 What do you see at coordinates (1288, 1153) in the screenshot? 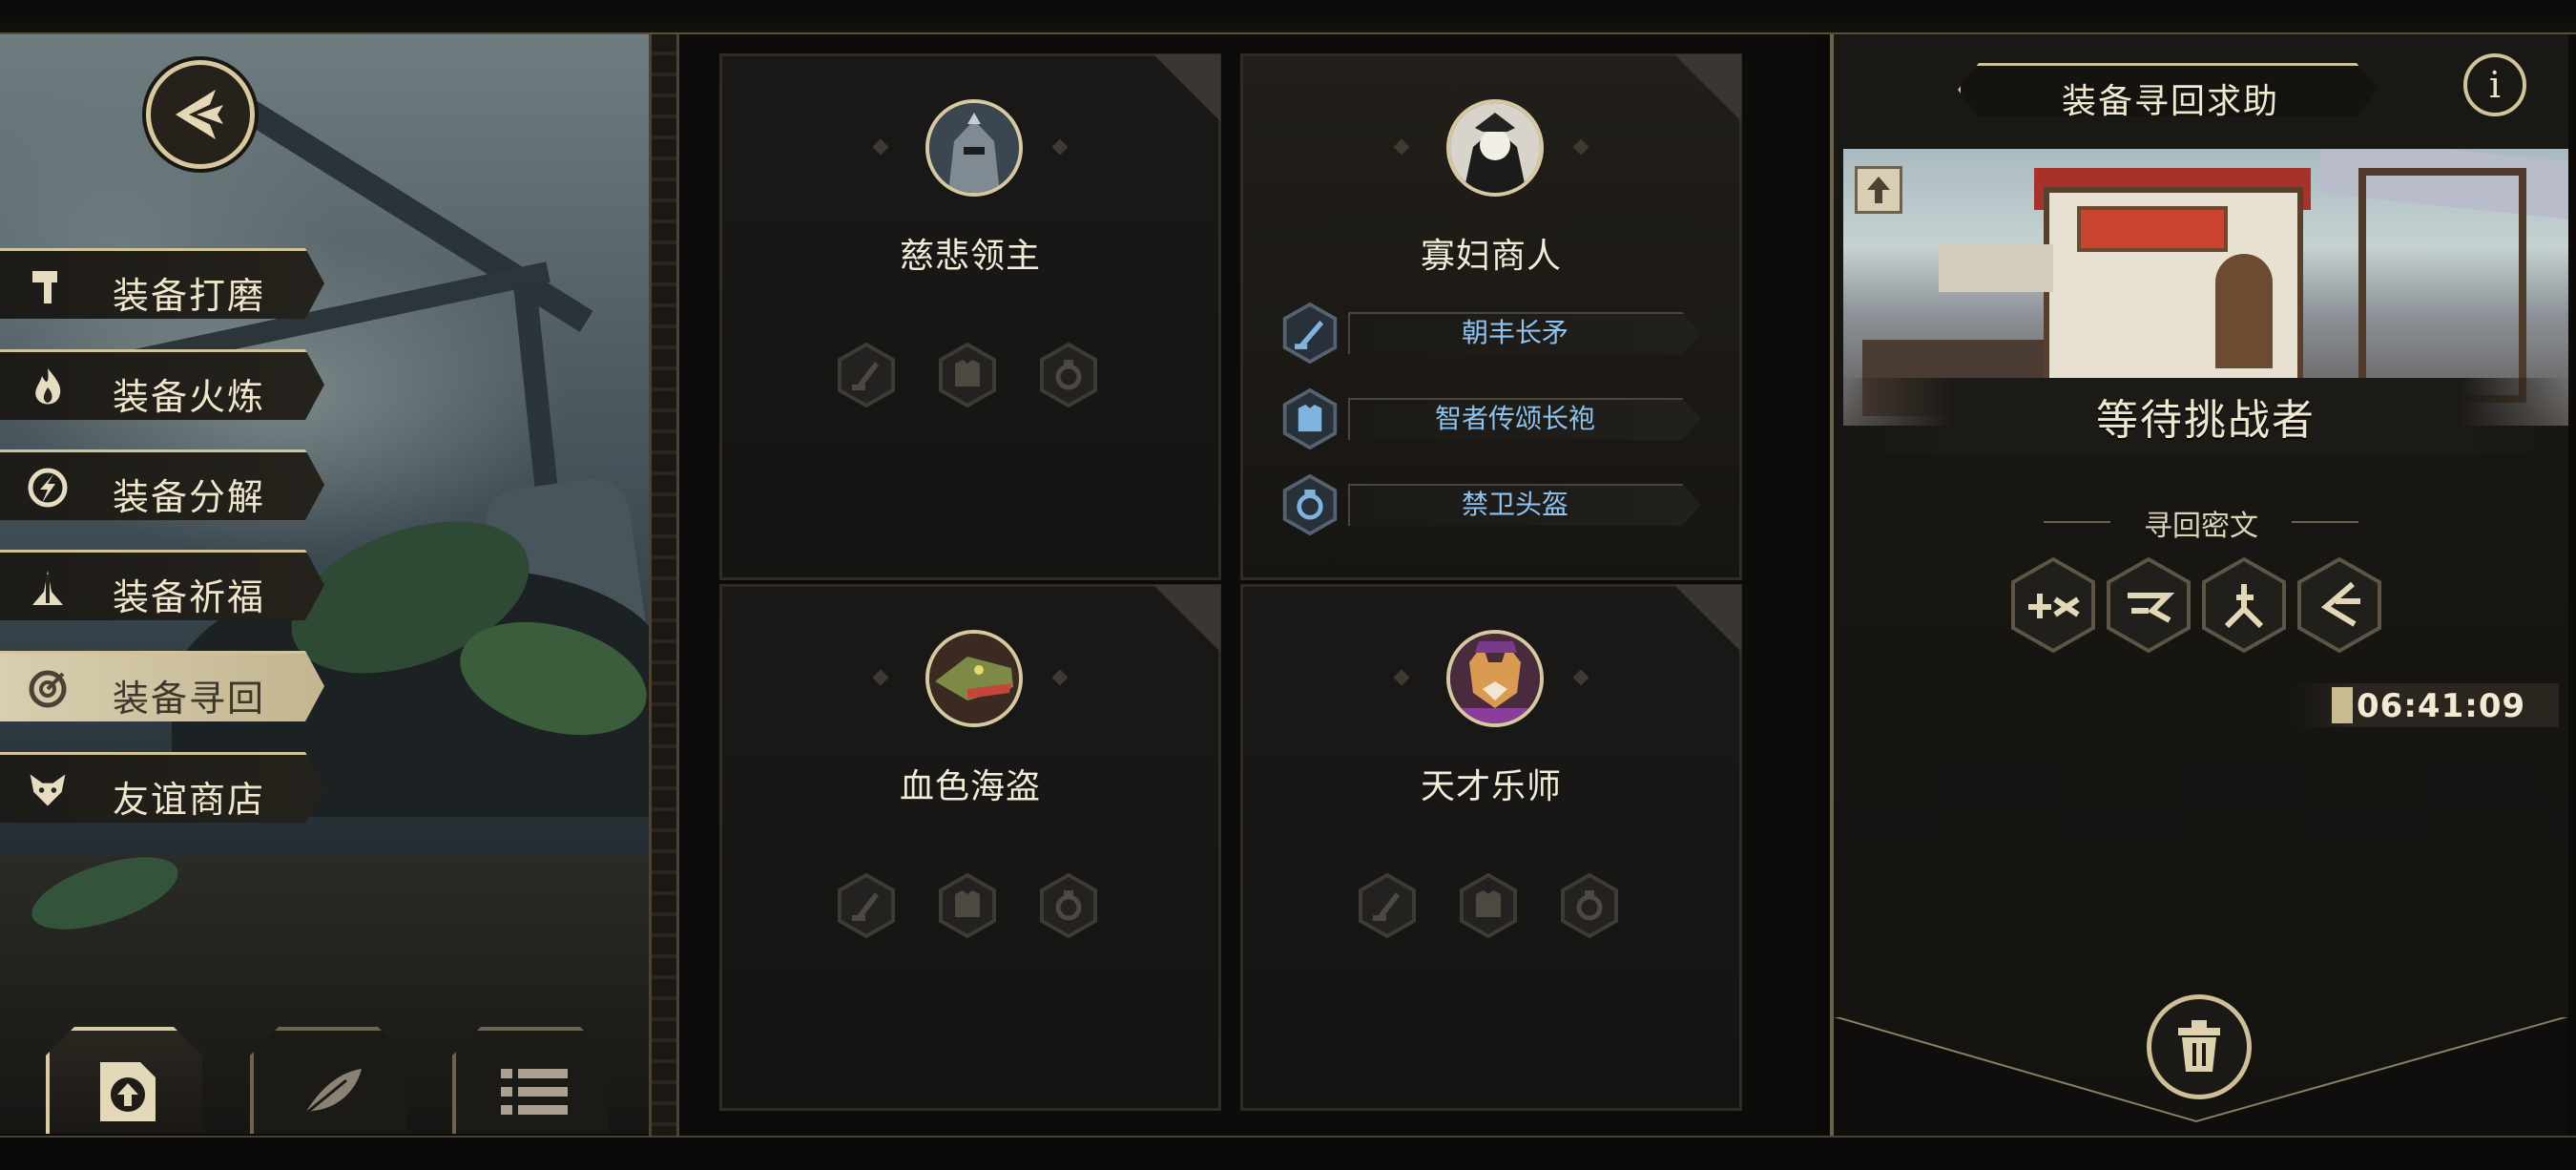
I see `bottom-border` at bounding box center [1288, 1153].